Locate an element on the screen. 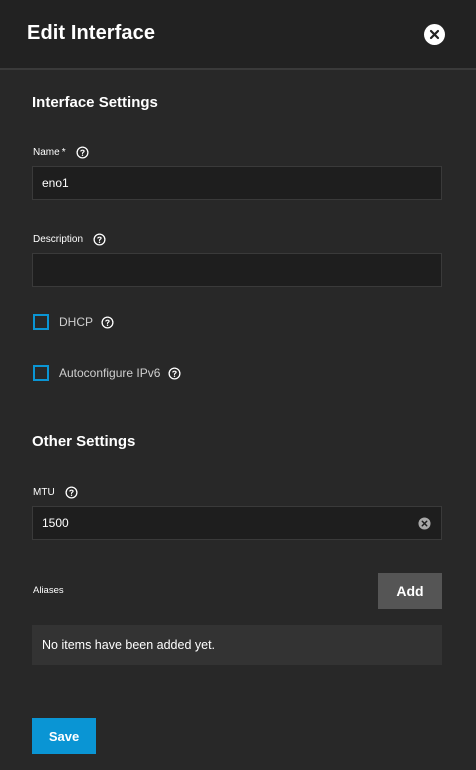  dhcp-checkbox is located at coordinates (41, 322).